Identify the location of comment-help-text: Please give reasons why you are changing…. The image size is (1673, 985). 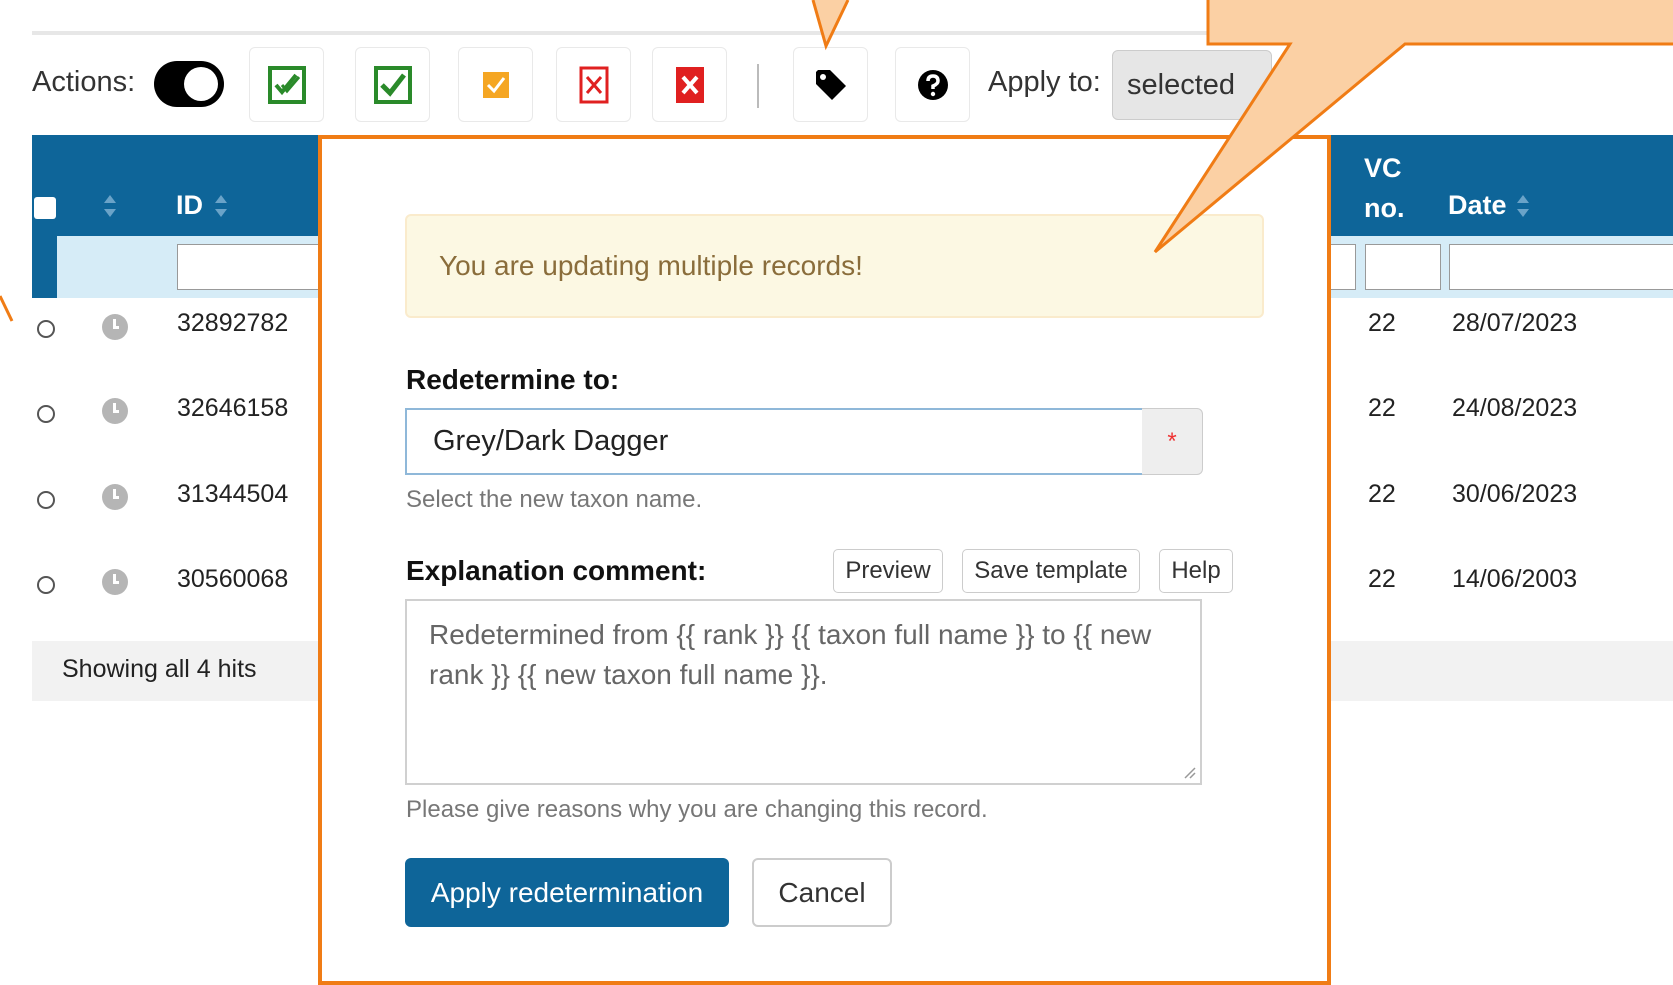
(697, 809).